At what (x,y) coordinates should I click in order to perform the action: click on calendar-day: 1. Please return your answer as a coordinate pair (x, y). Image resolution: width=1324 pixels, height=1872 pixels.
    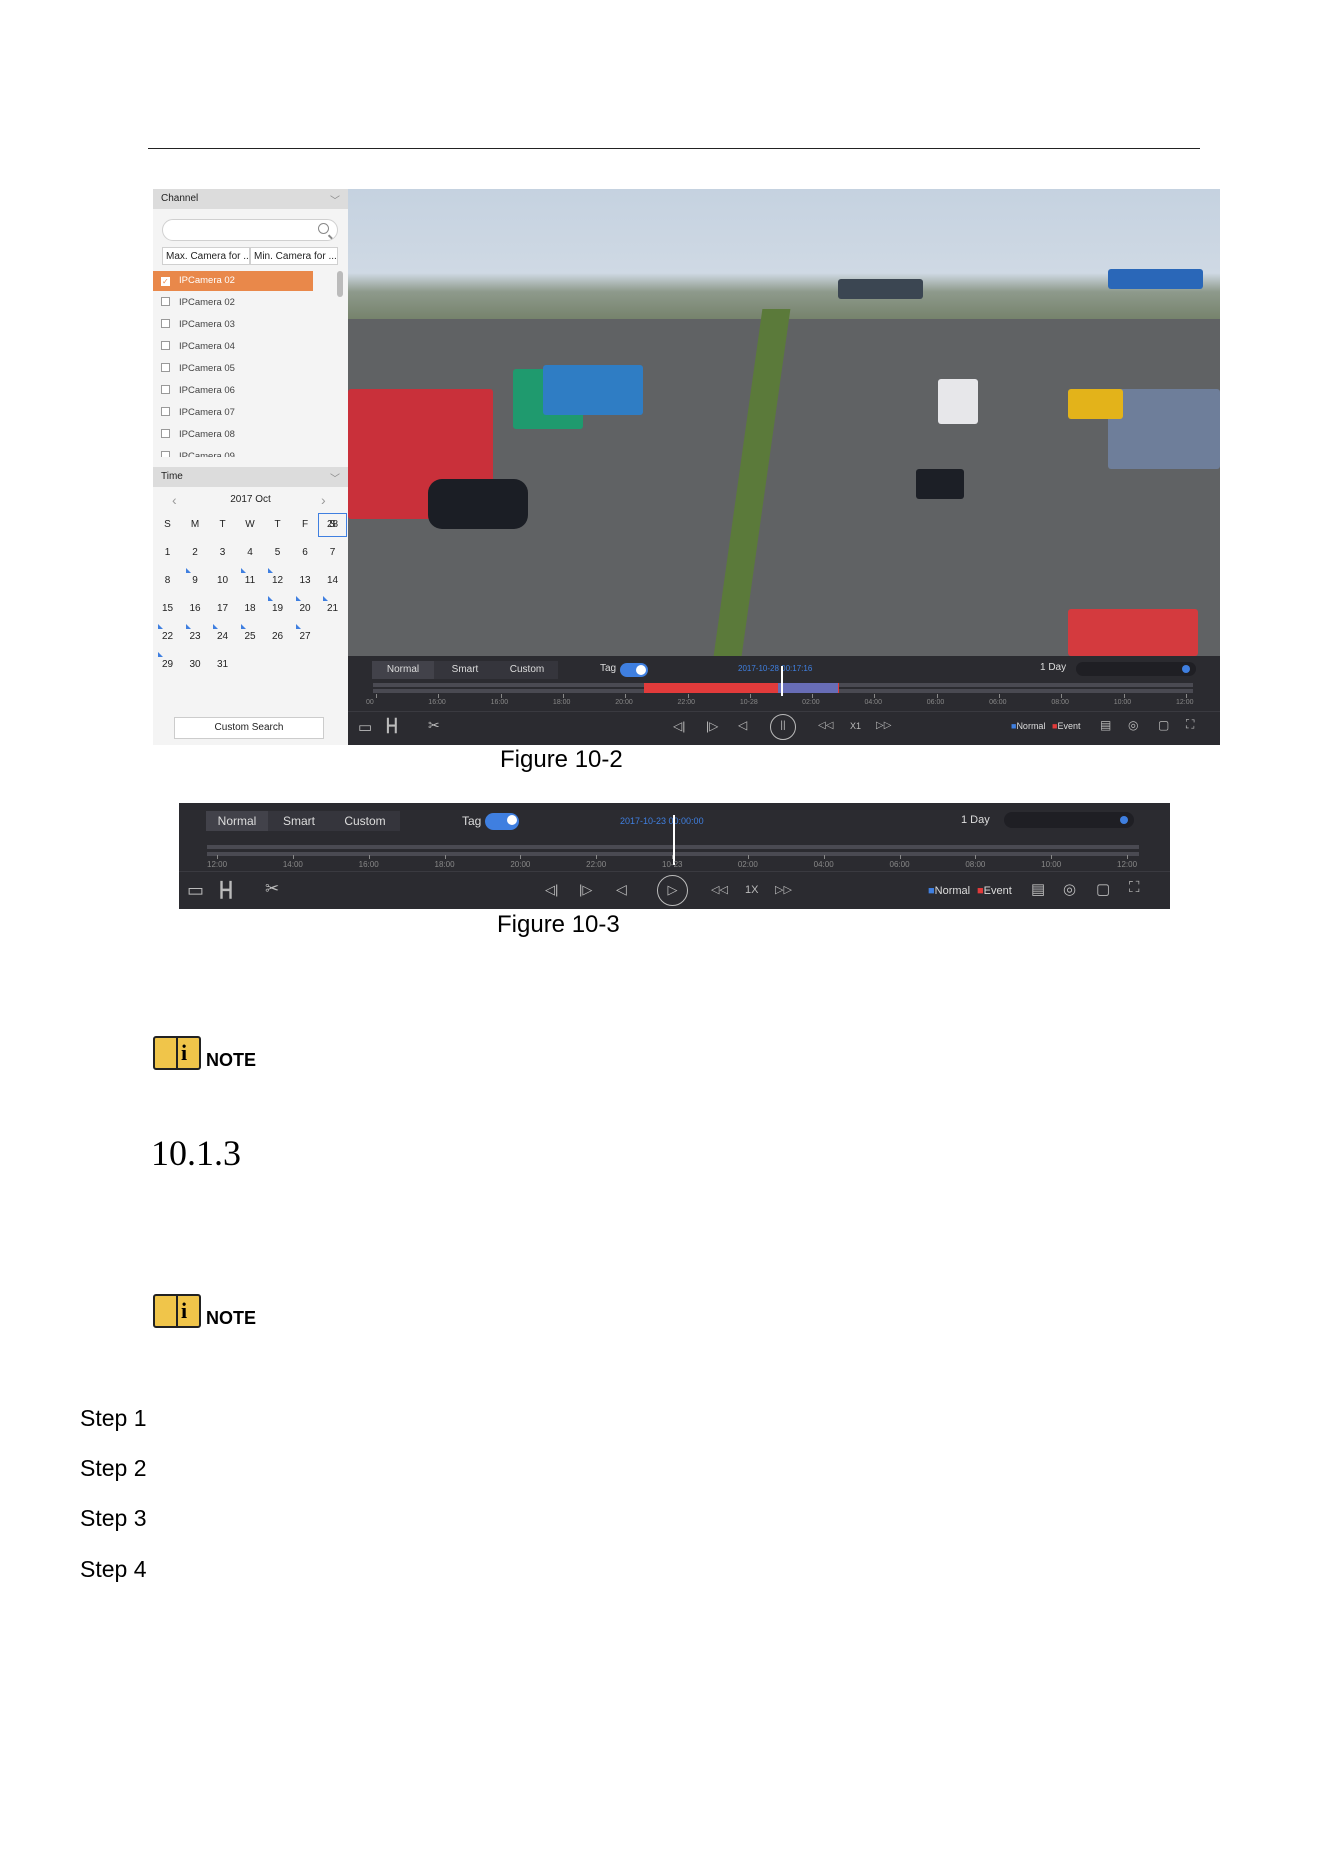
    Looking at the image, I should click on (167, 552).